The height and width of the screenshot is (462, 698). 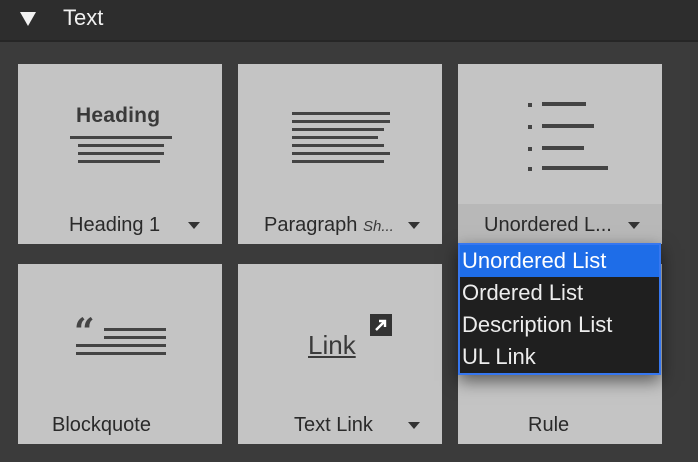 I want to click on tile-label: Heading 1, so click(x=115, y=225).